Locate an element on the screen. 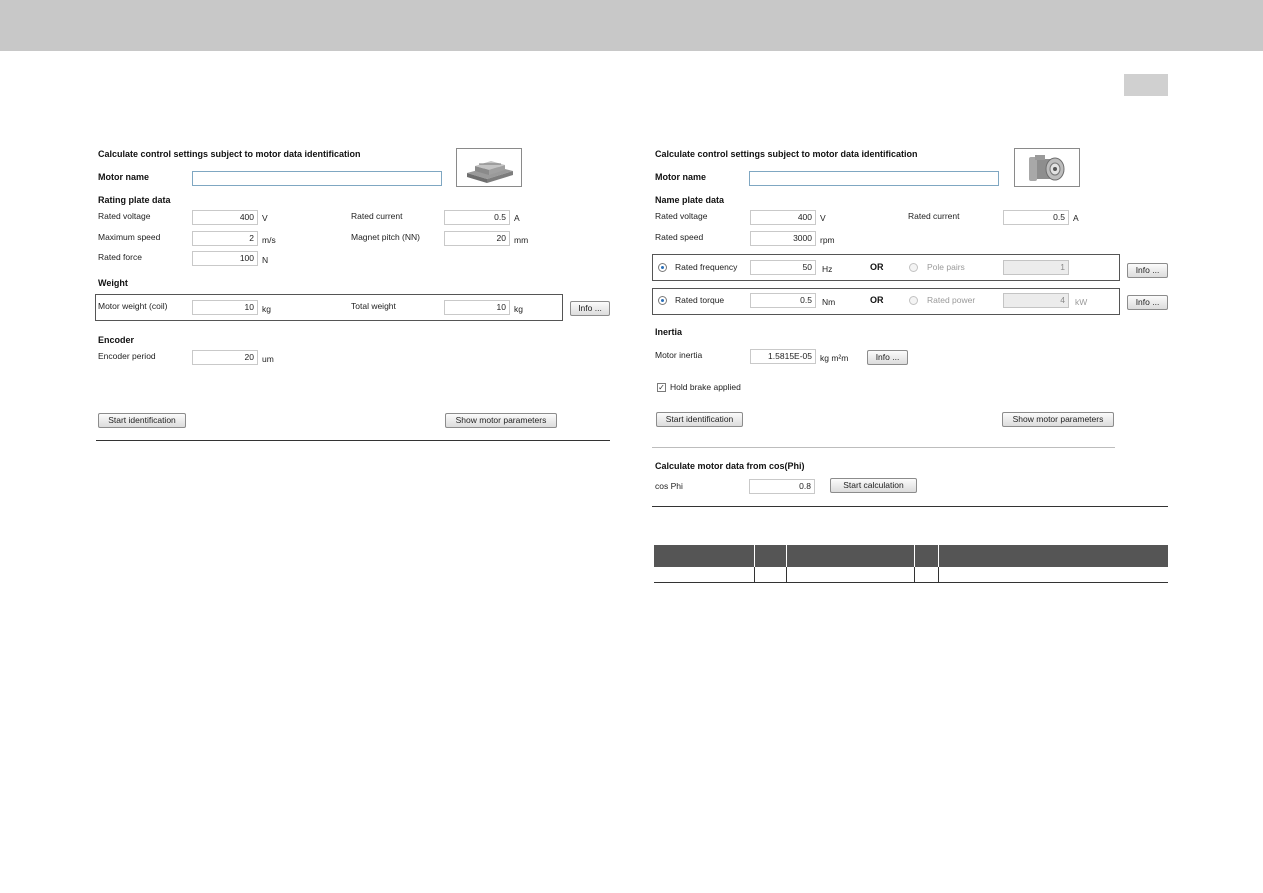 This screenshot has width=1263, height=893. right-start-identification-button: Start identification is located at coordinates (699, 419).